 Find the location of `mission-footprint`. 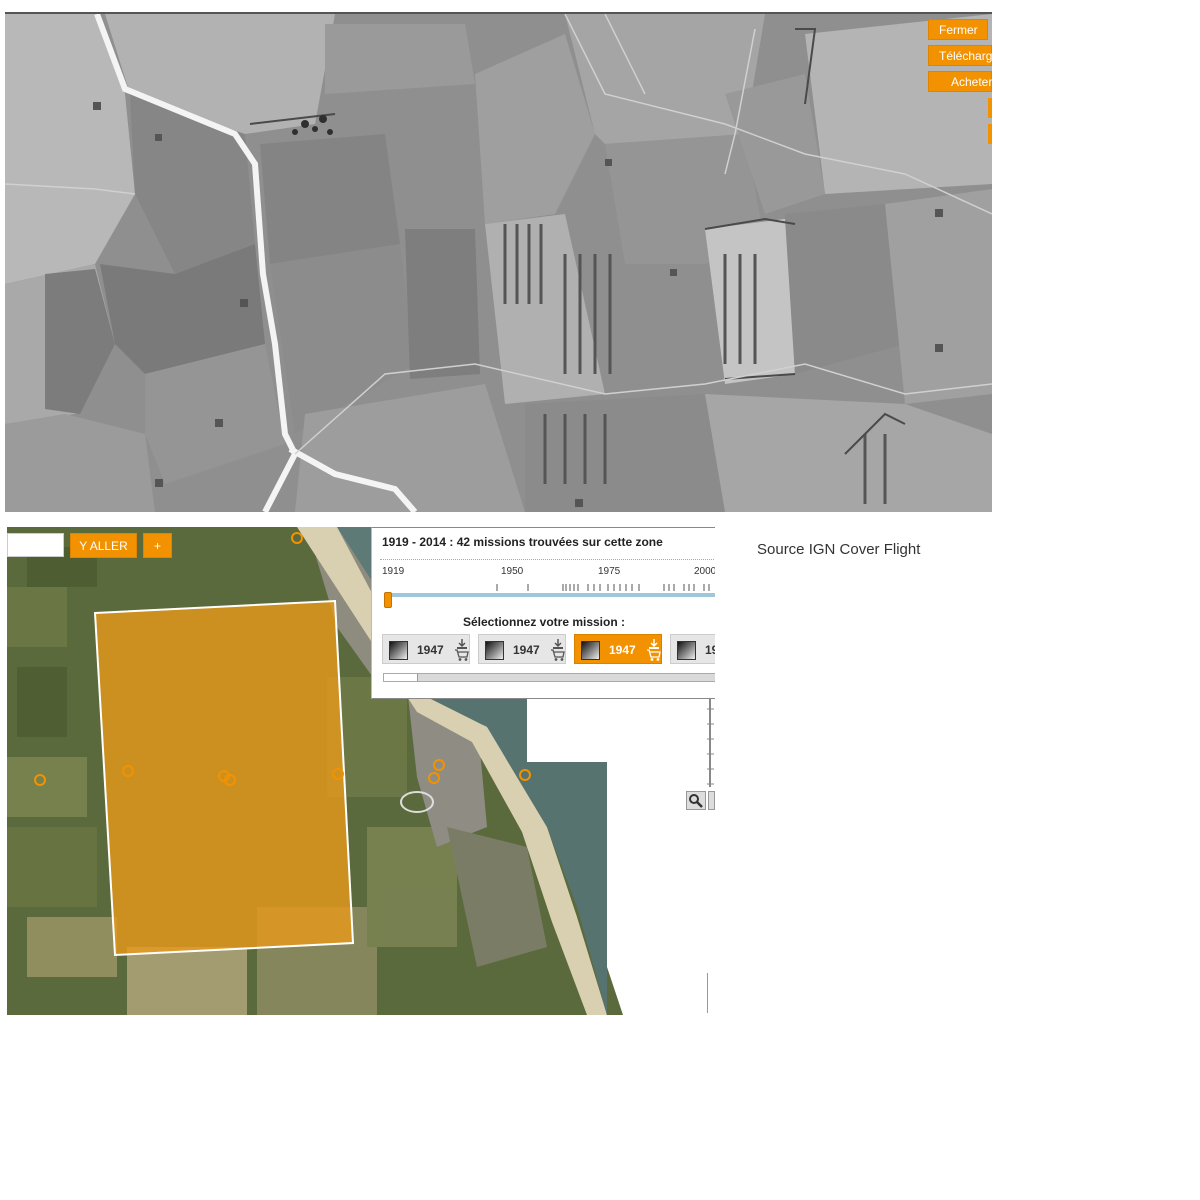

mission-footprint is located at coordinates (224, 778).